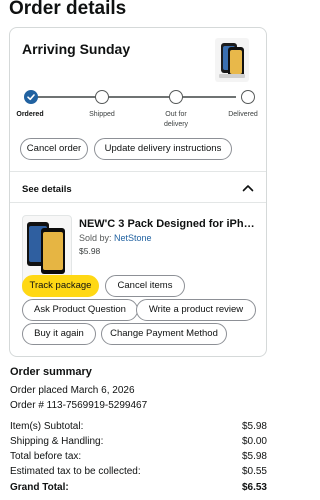 The image size is (320, 500). I want to click on summary-row-value: $0.55, so click(254, 471).